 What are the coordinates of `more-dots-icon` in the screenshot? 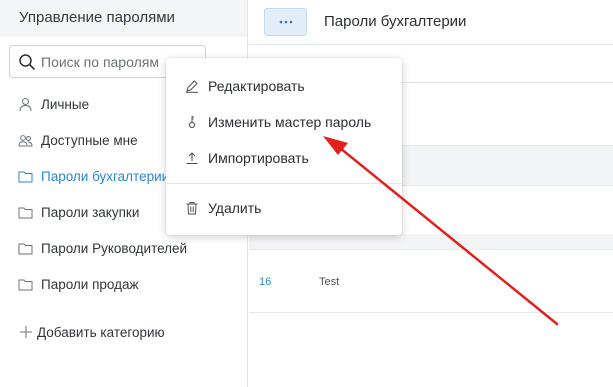 It's located at (285, 22).